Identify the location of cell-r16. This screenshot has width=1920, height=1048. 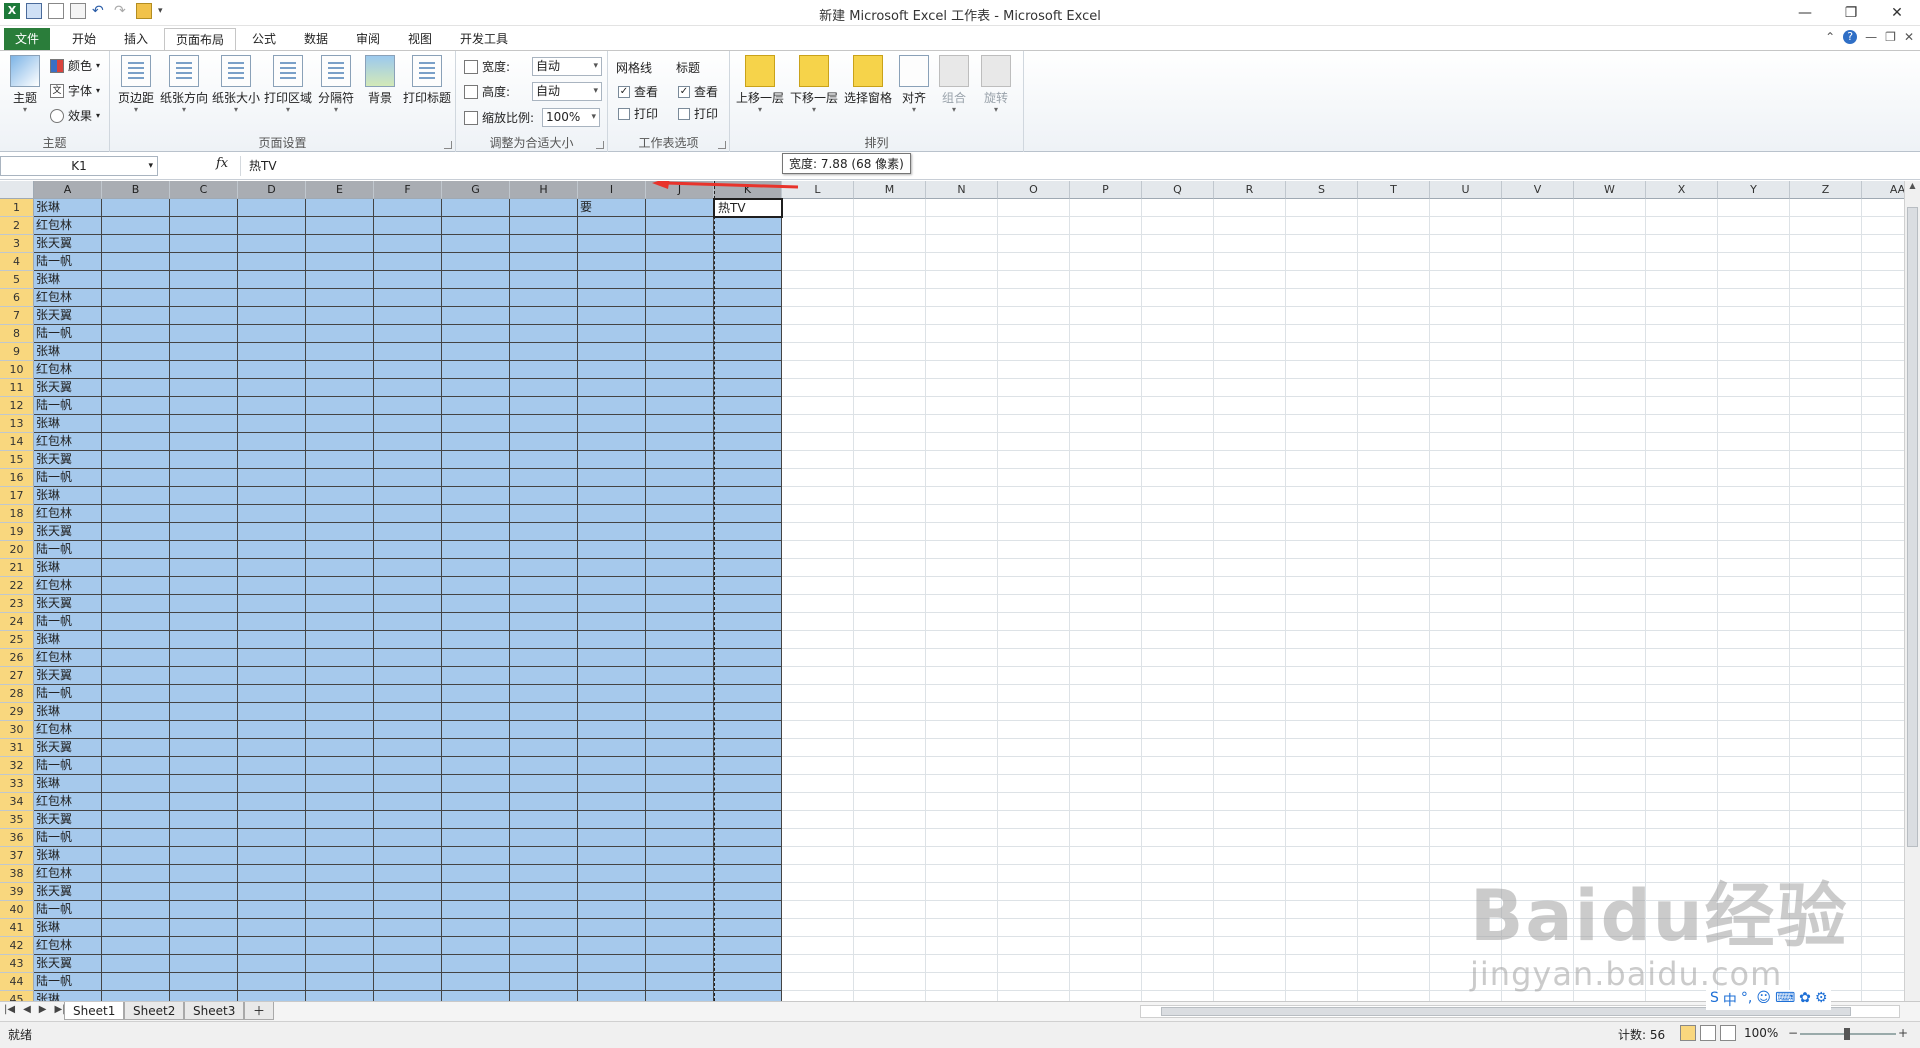
(1250, 478).